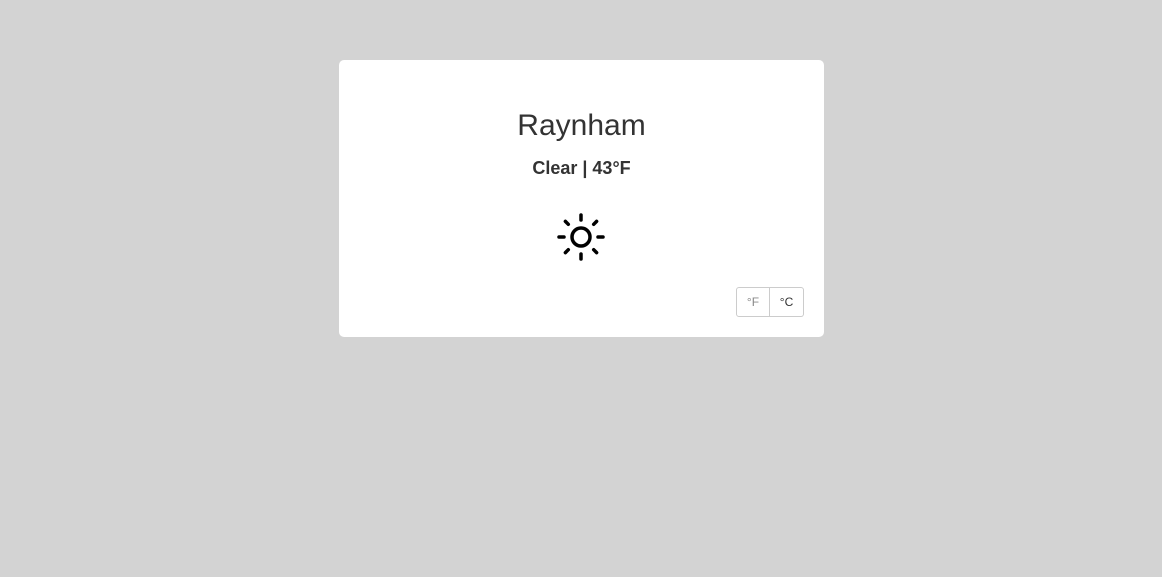 The image size is (1162, 577). What do you see at coordinates (611, 168) in the screenshot?
I see `weather-temperature: 43°F` at bounding box center [611, 168].